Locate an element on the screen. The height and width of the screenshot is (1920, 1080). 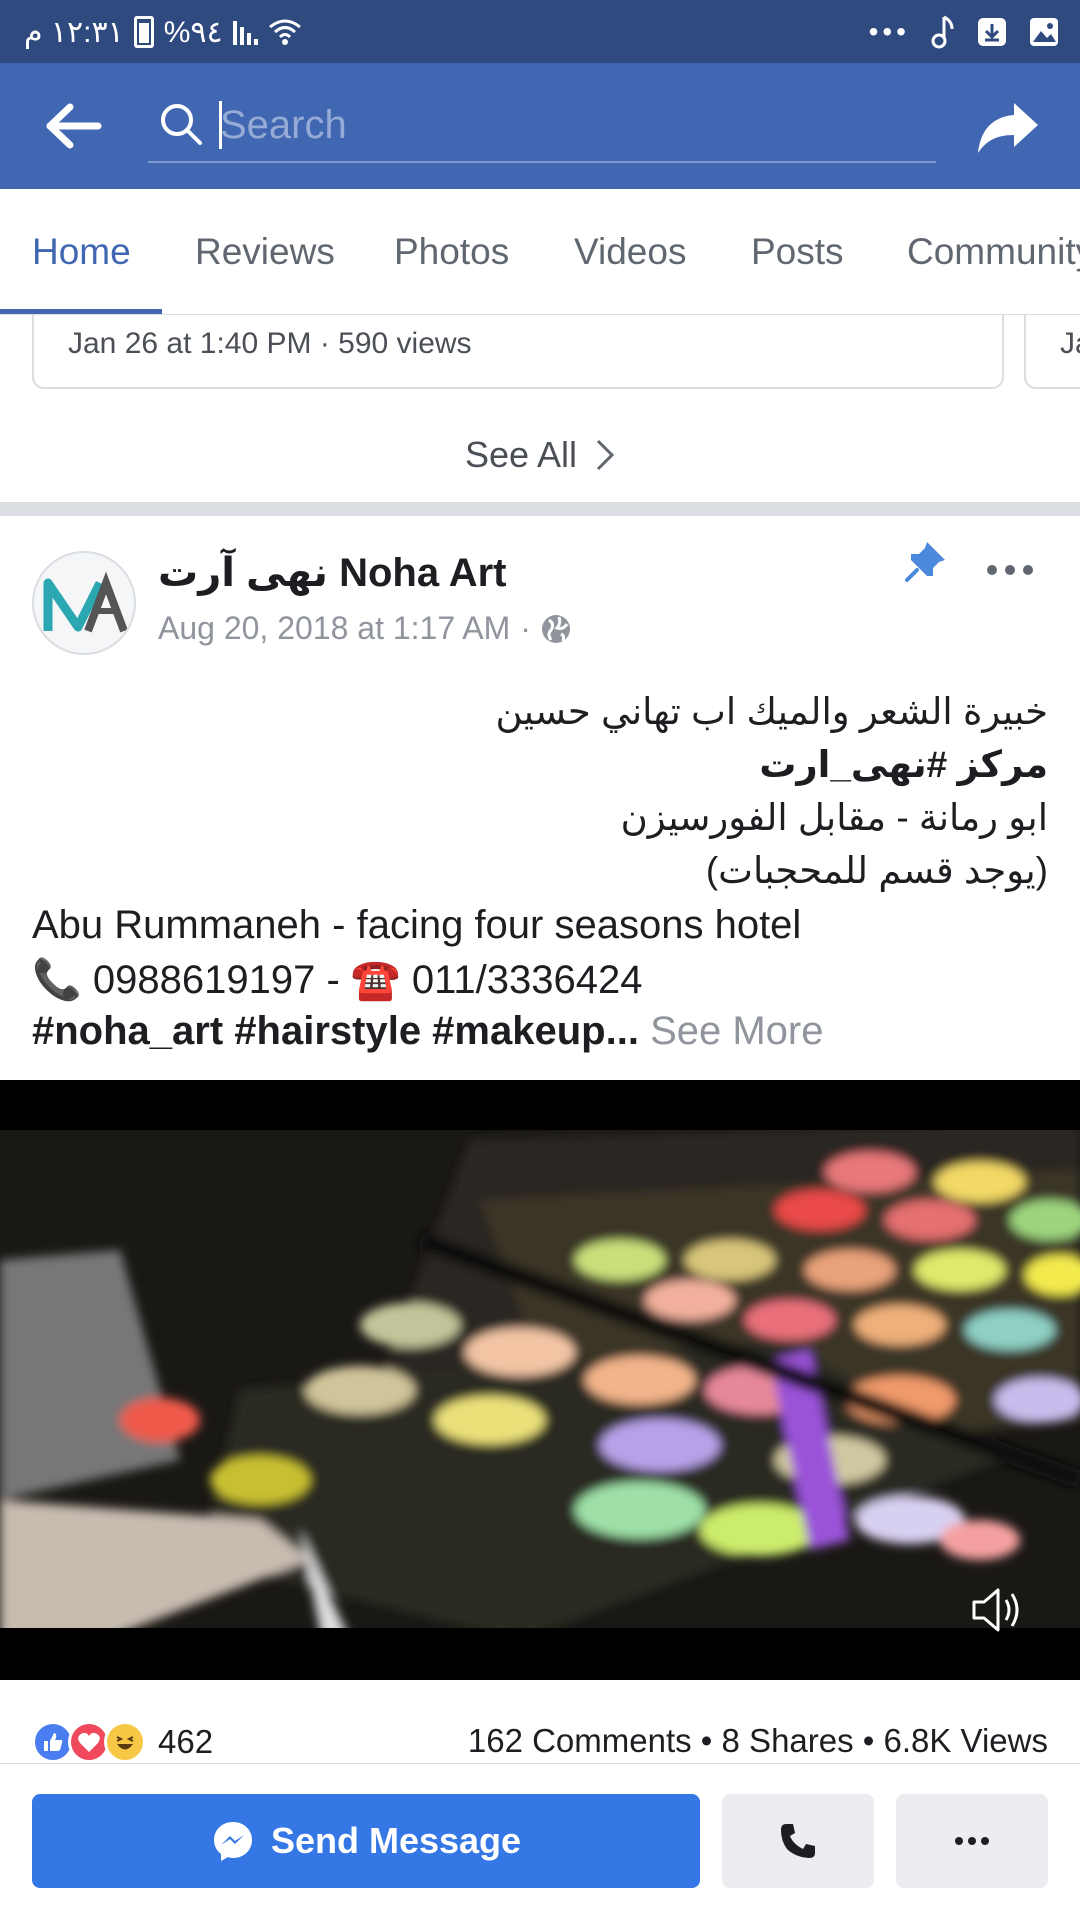
noha-art-logo is located at coordinates (85, 602).